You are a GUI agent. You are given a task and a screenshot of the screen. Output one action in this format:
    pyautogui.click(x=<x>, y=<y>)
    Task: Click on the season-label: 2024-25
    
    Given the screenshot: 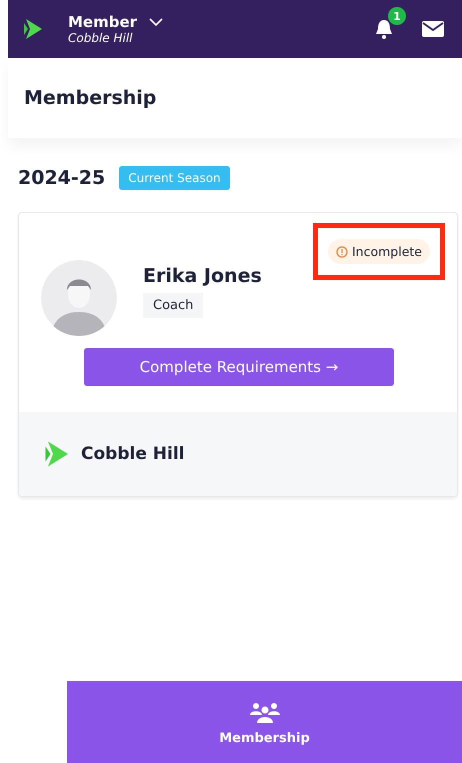 What is the action you would take?
    pyautogui.click(x=62, y=178)
    